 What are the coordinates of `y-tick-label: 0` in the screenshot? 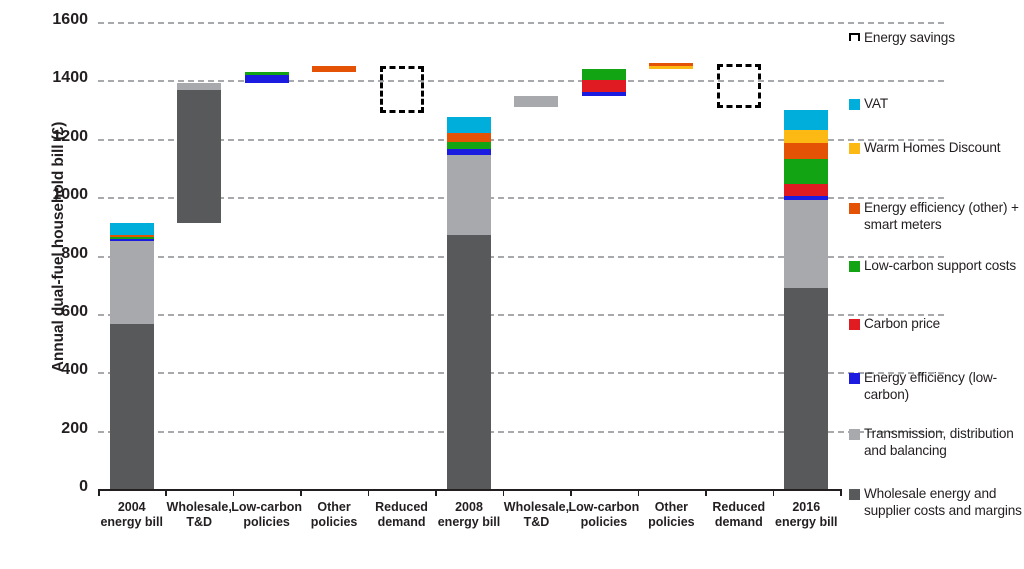 It's located at (83, 486).